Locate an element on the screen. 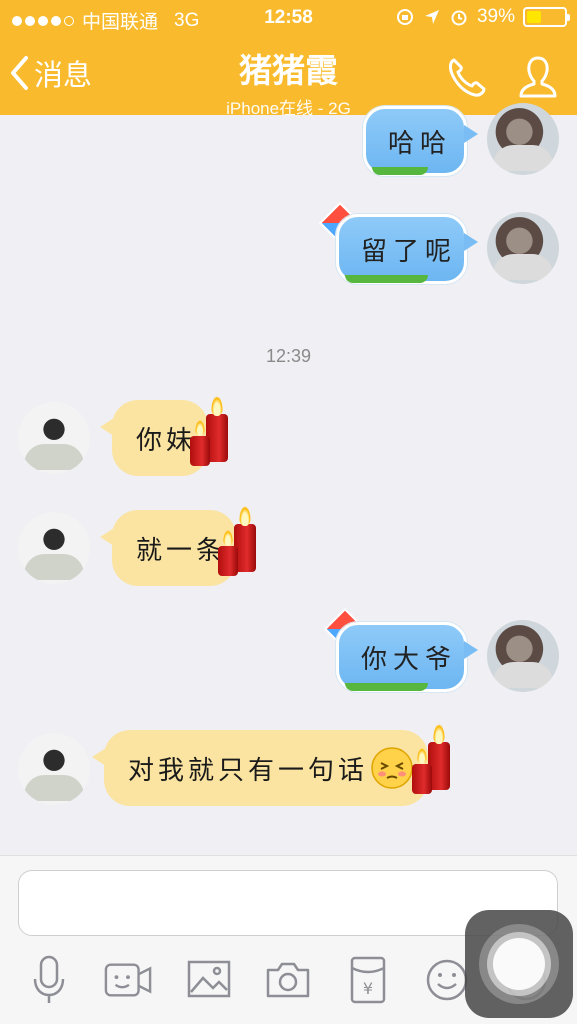  battery-percent: 39% is located at coordinates (495, 16).